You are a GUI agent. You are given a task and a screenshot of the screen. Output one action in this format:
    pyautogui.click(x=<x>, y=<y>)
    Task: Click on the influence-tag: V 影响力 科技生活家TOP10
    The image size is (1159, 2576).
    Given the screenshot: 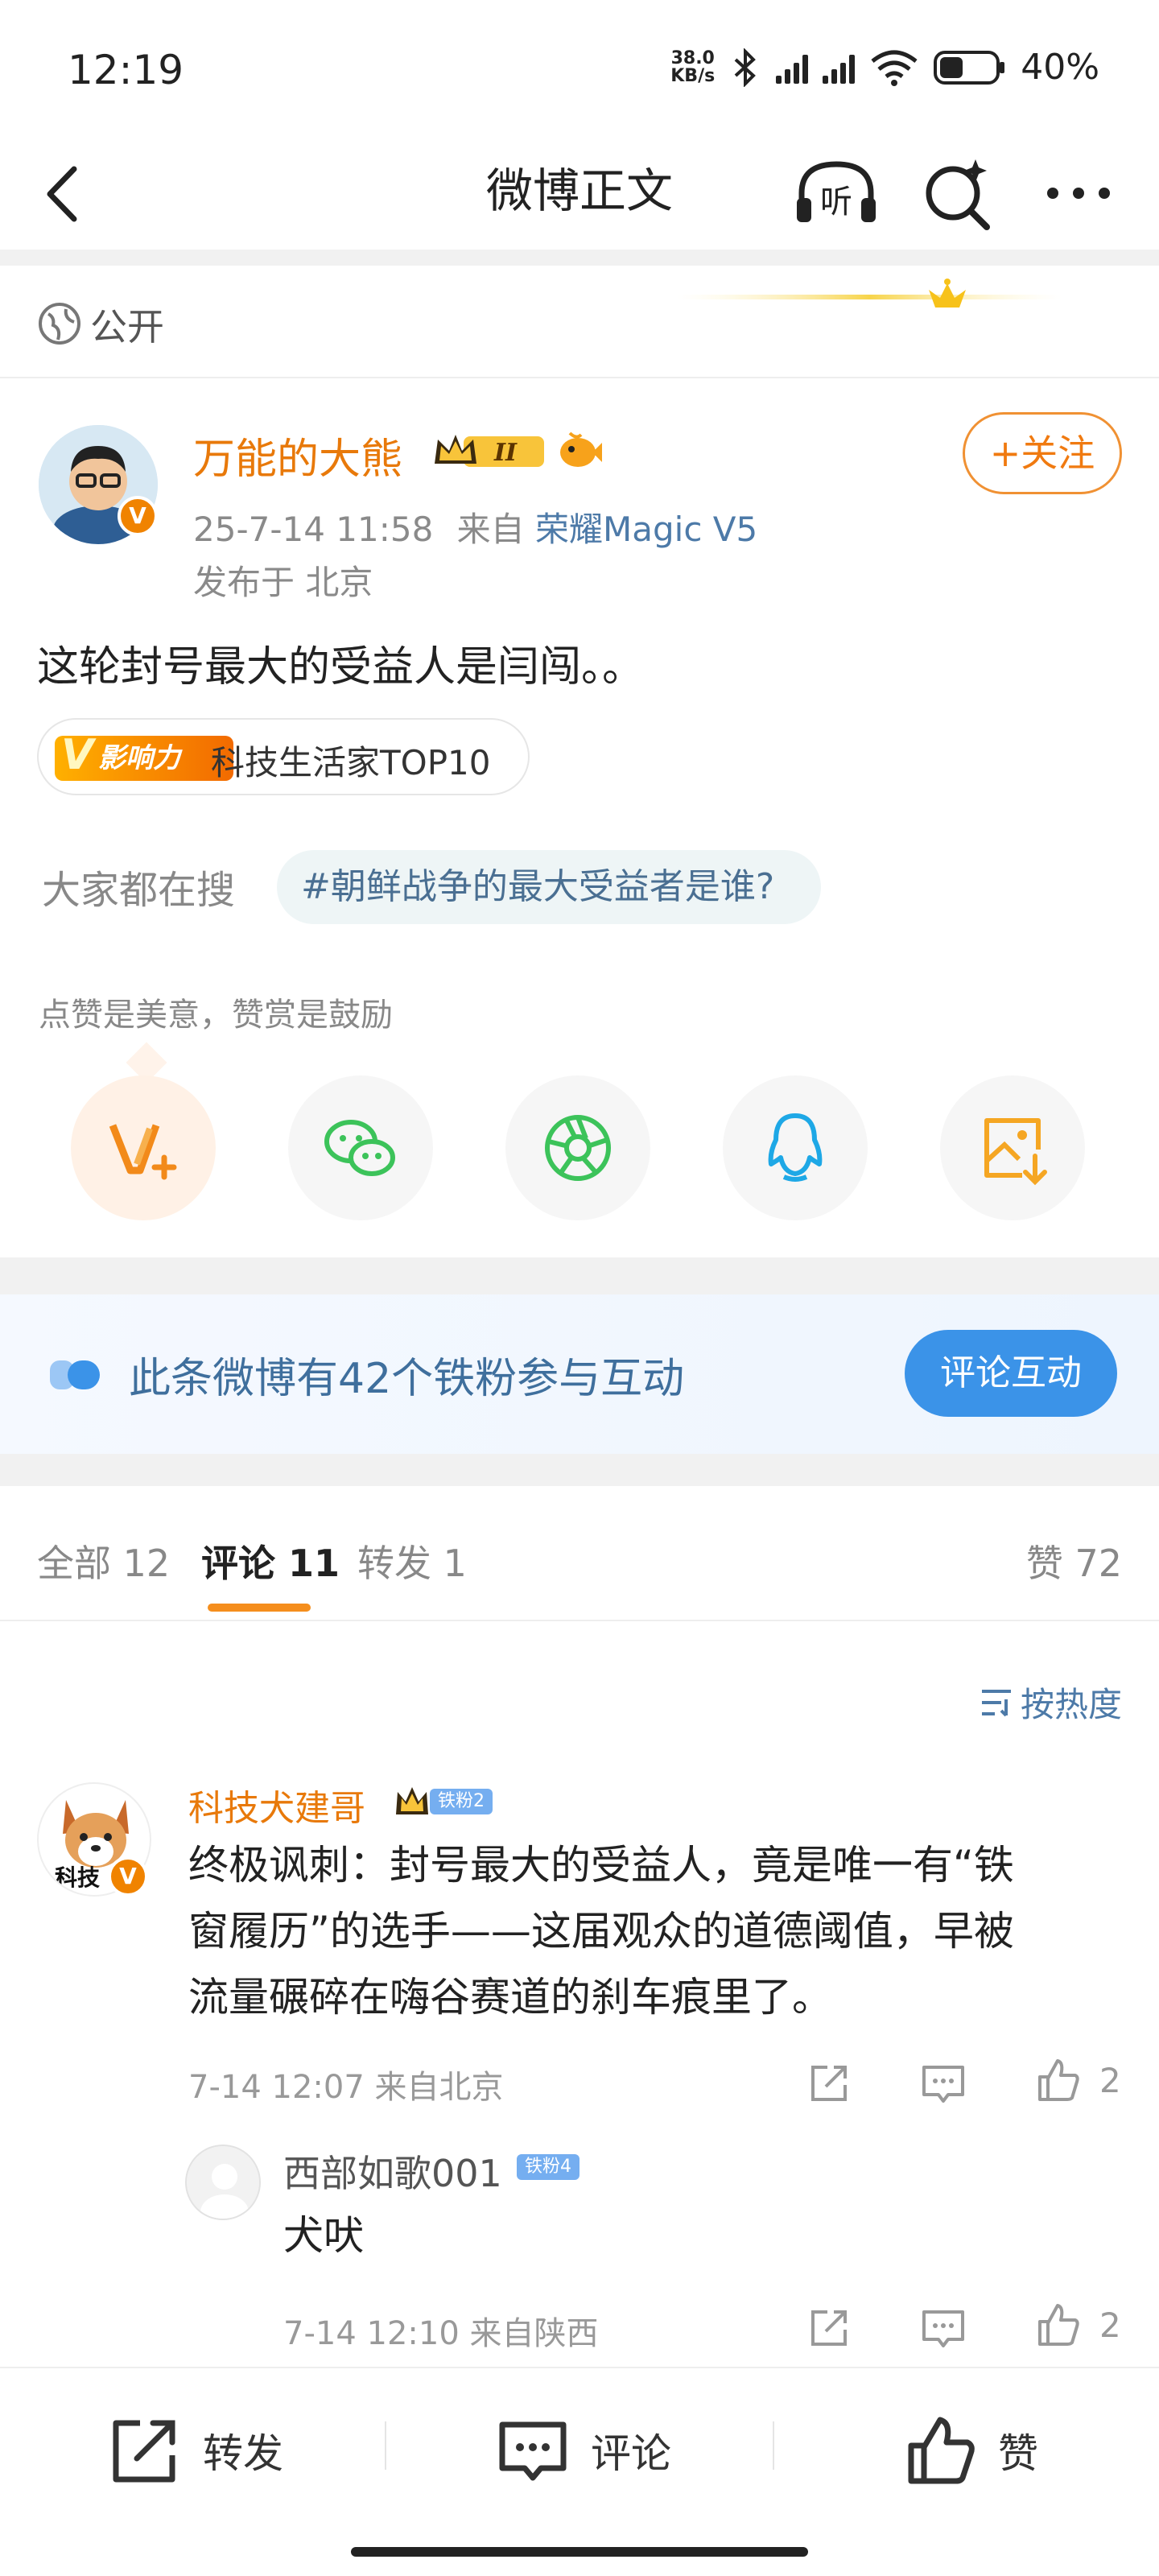 What is the action you would take?
    pyautogui.click(x=283, y=756)
    